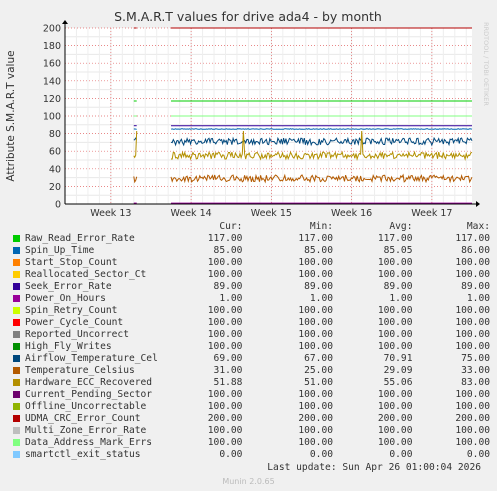 This screenshot has width=497, height=491. What do you see at coordinates (191, 213) in the screenshot?
I see `x-tick-label: Week 14` at bounding box center [191, 213].